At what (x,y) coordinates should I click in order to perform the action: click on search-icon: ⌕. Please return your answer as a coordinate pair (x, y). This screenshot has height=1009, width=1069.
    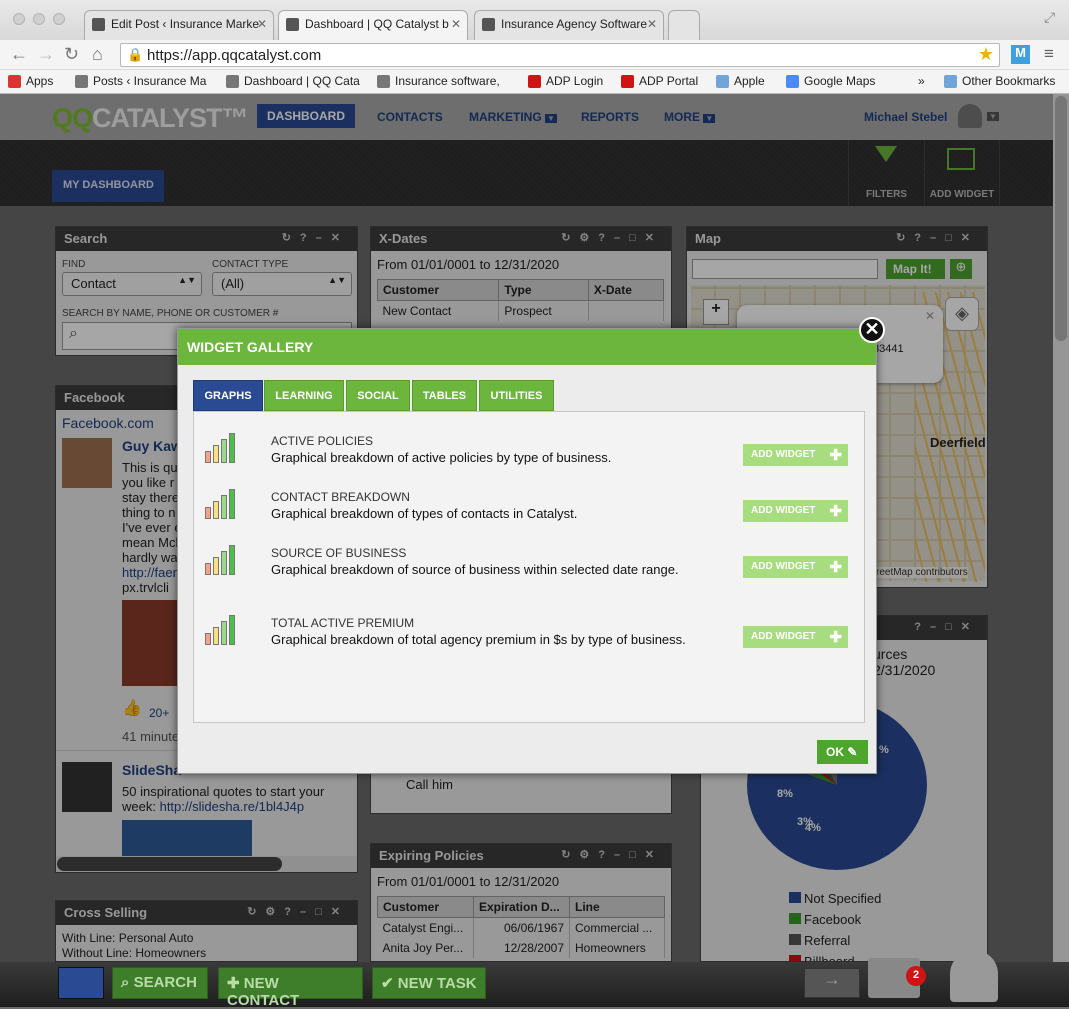
    Looking at the image, I should click on (125, 982).